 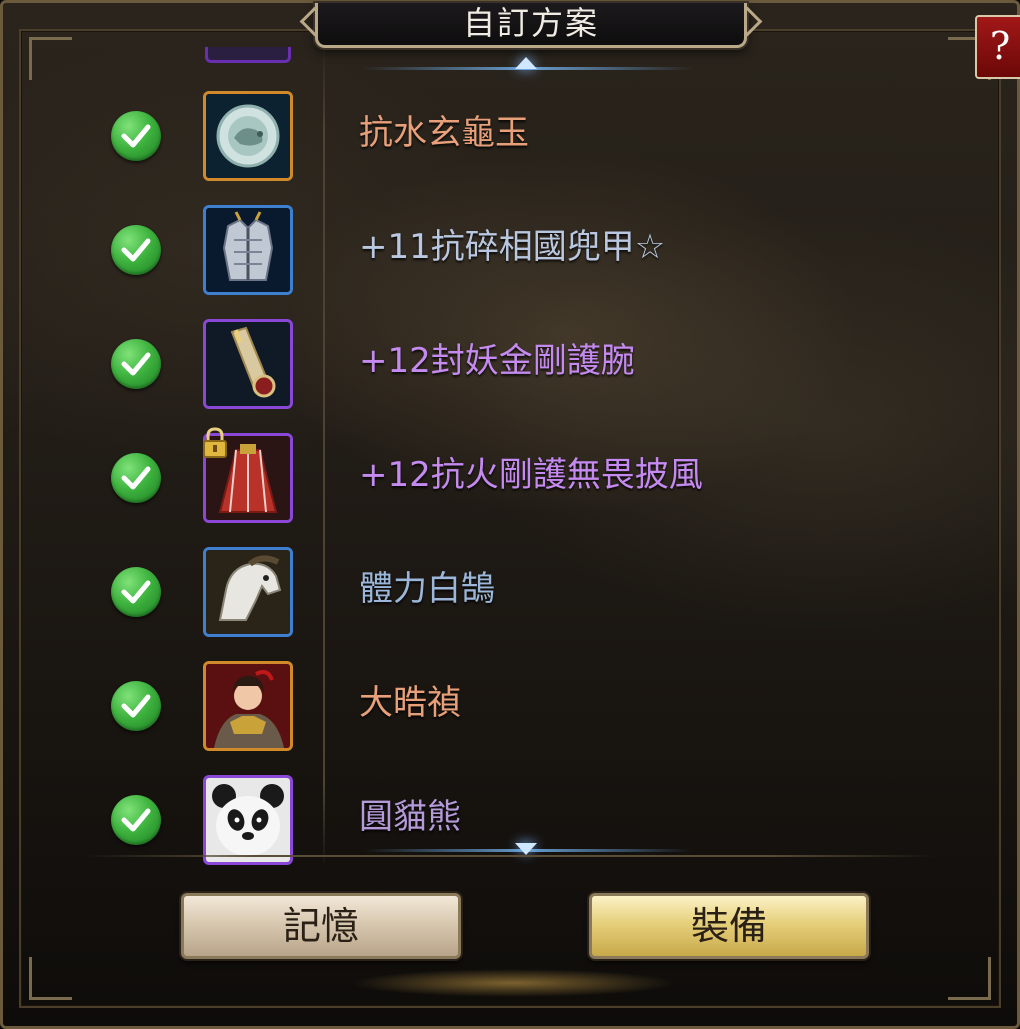 I want to click on horse-icon, so click(x=248, y=592).